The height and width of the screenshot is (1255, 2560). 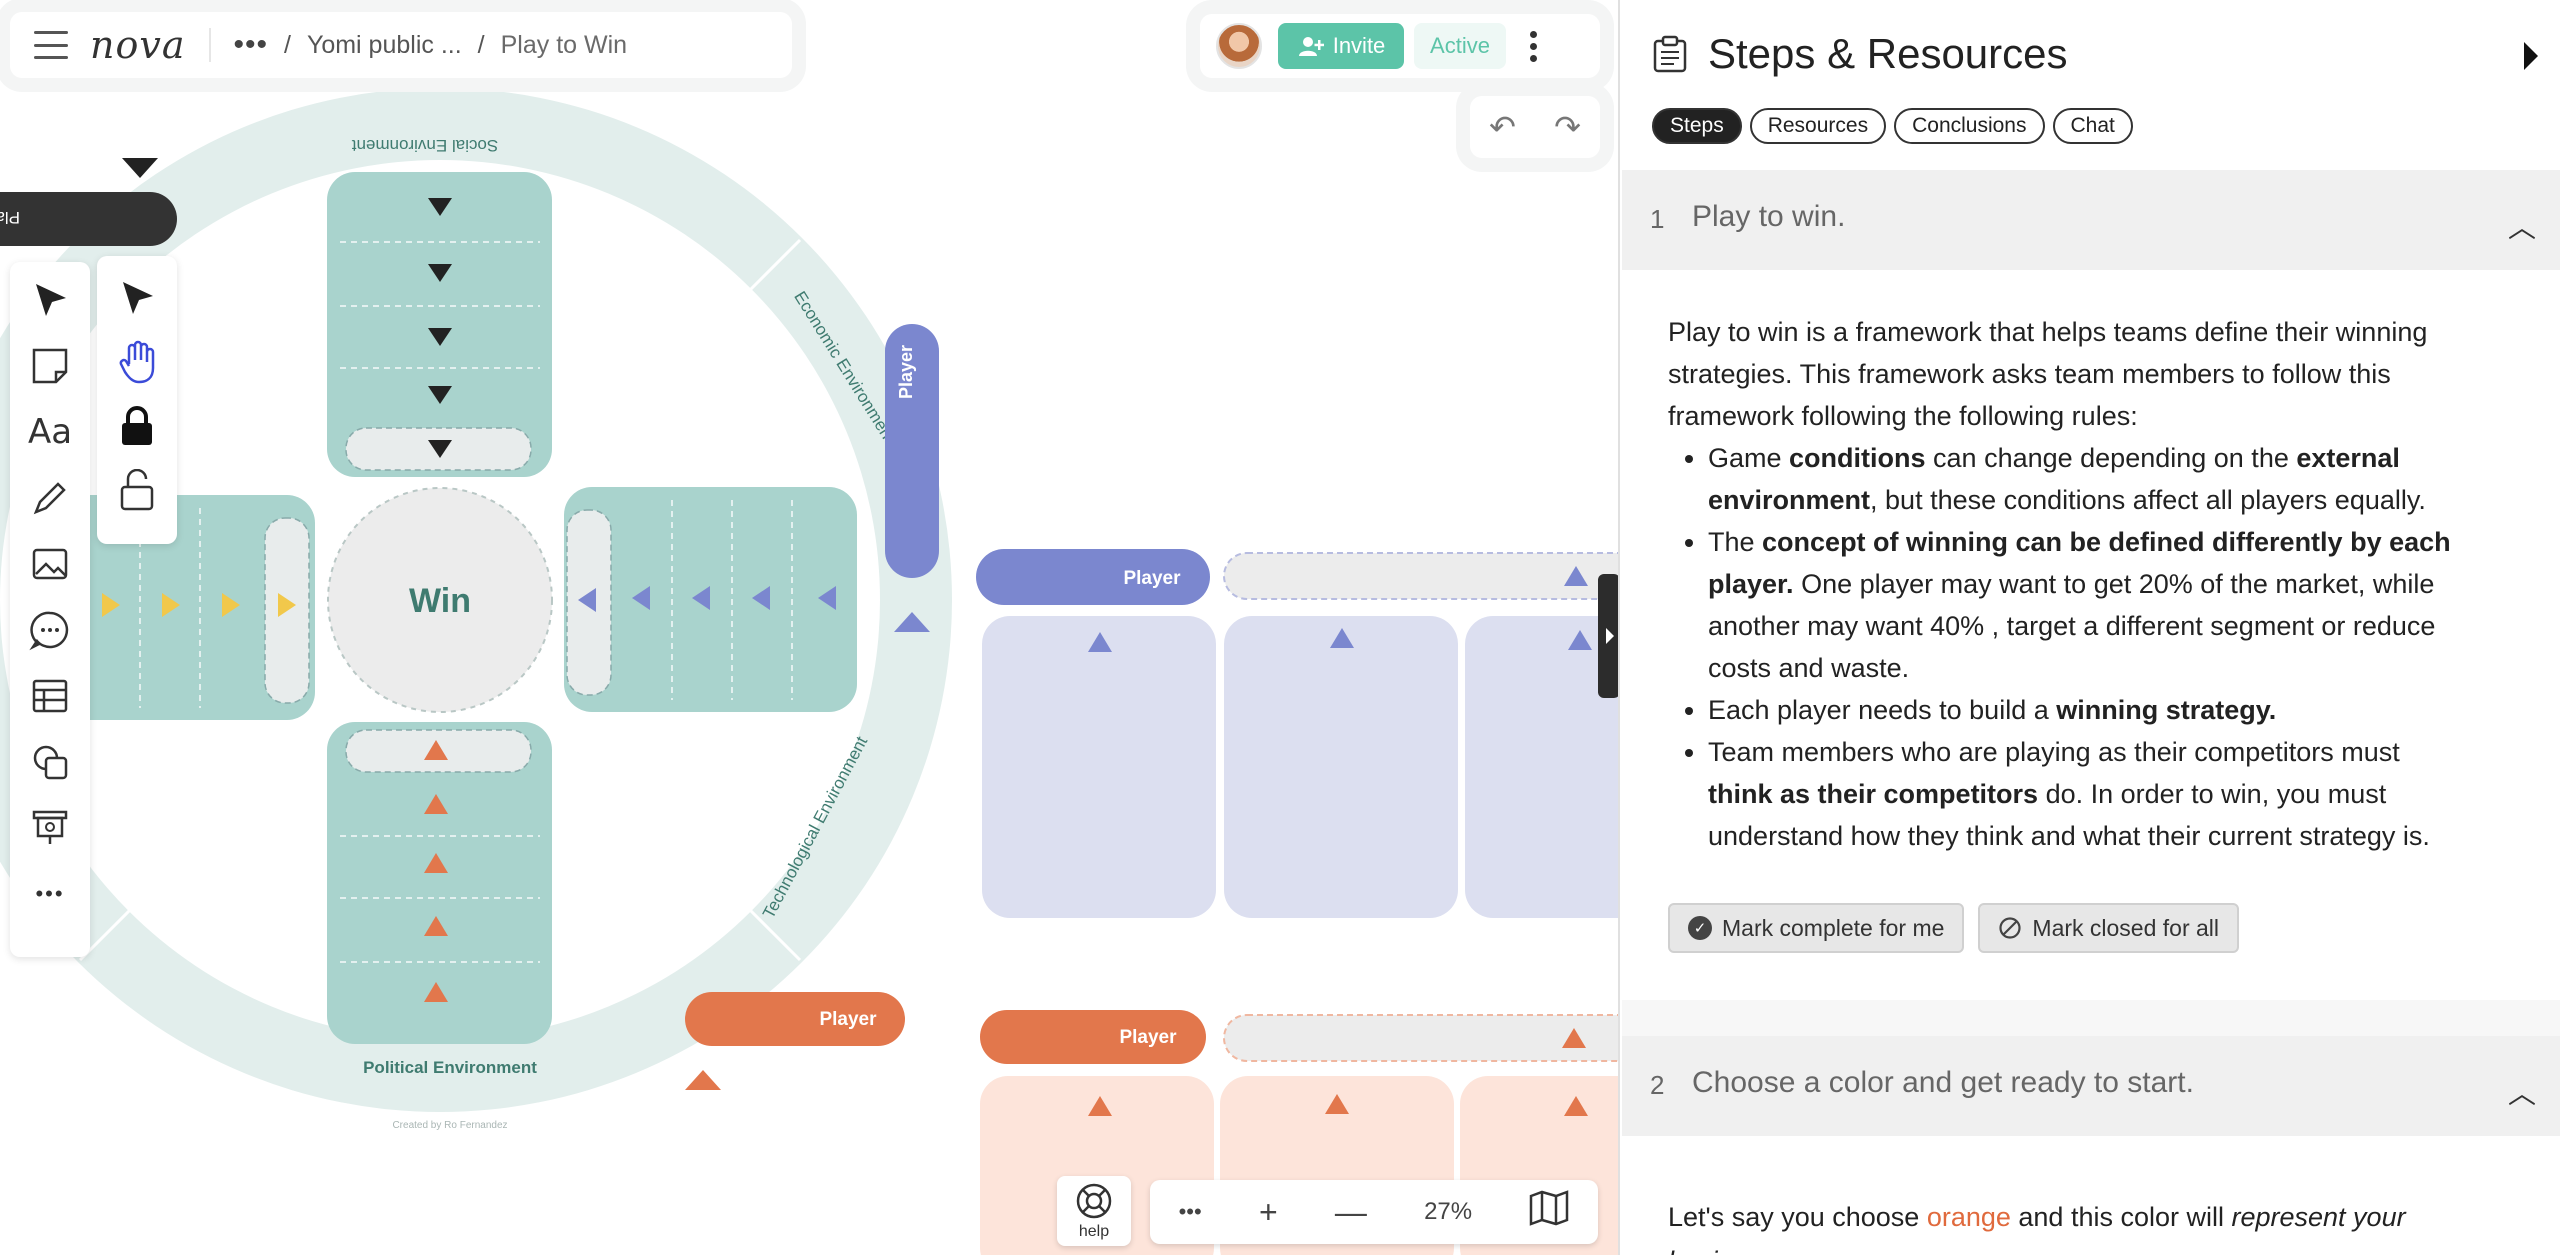 I want to click on clipboard-icon, so click(x=1670, y=54).